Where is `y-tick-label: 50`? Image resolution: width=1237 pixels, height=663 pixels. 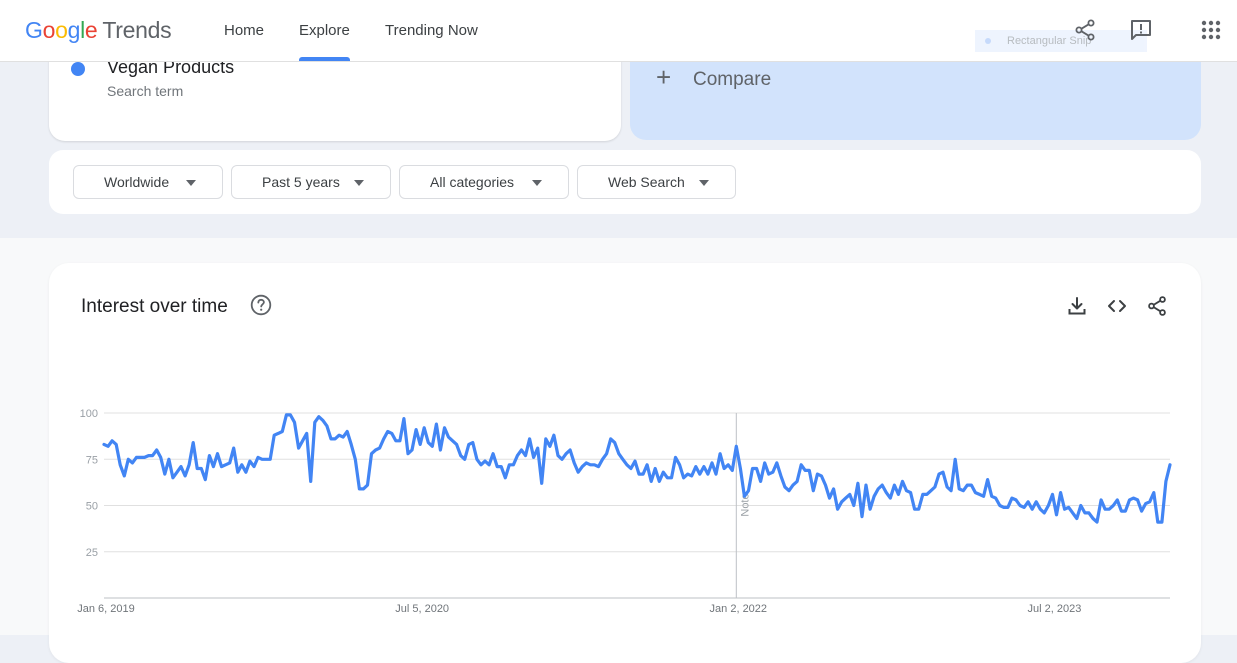
y-tick-label: 50 is located at coordinates (92, 507).